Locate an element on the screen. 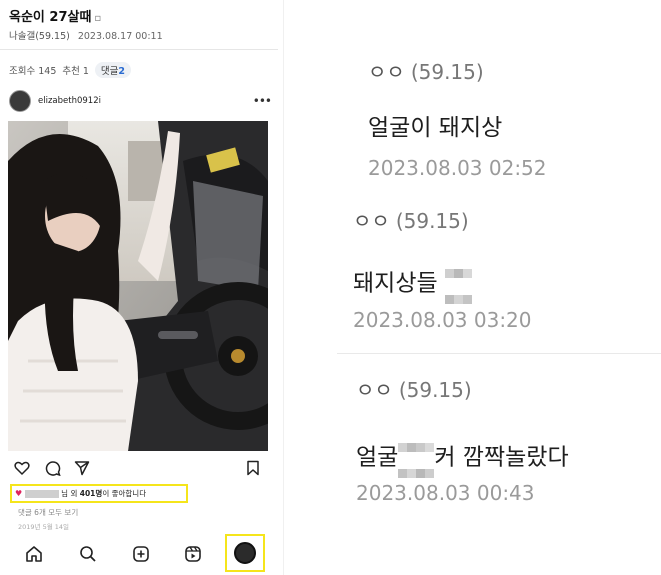 The width and height of the screenshot is (661, 575). post-meta: 나솔갤(59.15) 2023.08.17 00:11 is located at coordinates (86, 35).